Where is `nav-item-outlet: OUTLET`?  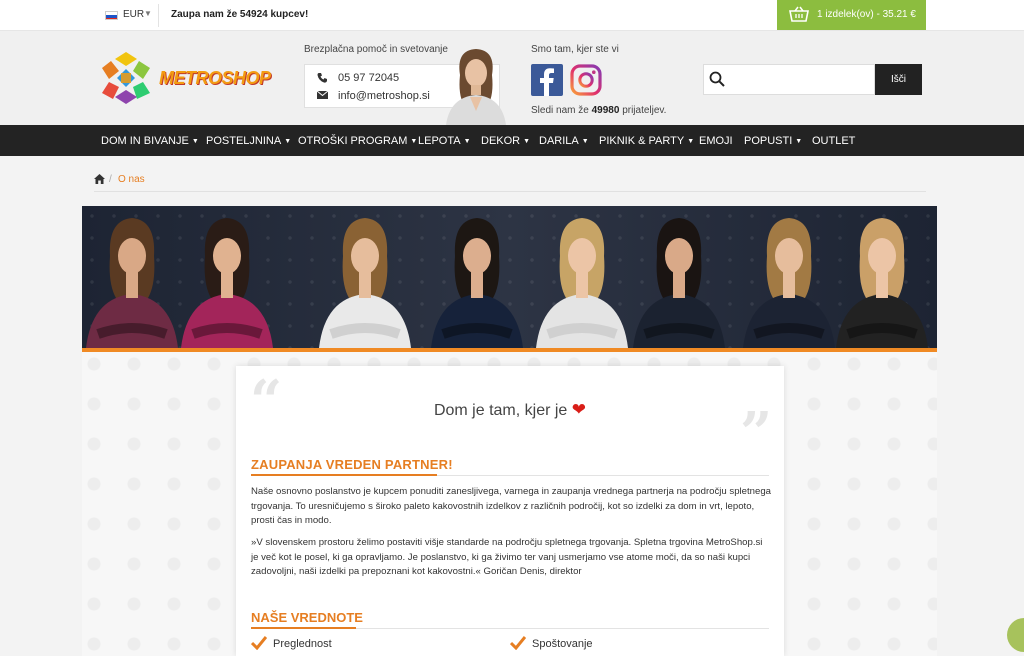
nav-item-outlet: OUTLET is located at coordinates (835, 141).